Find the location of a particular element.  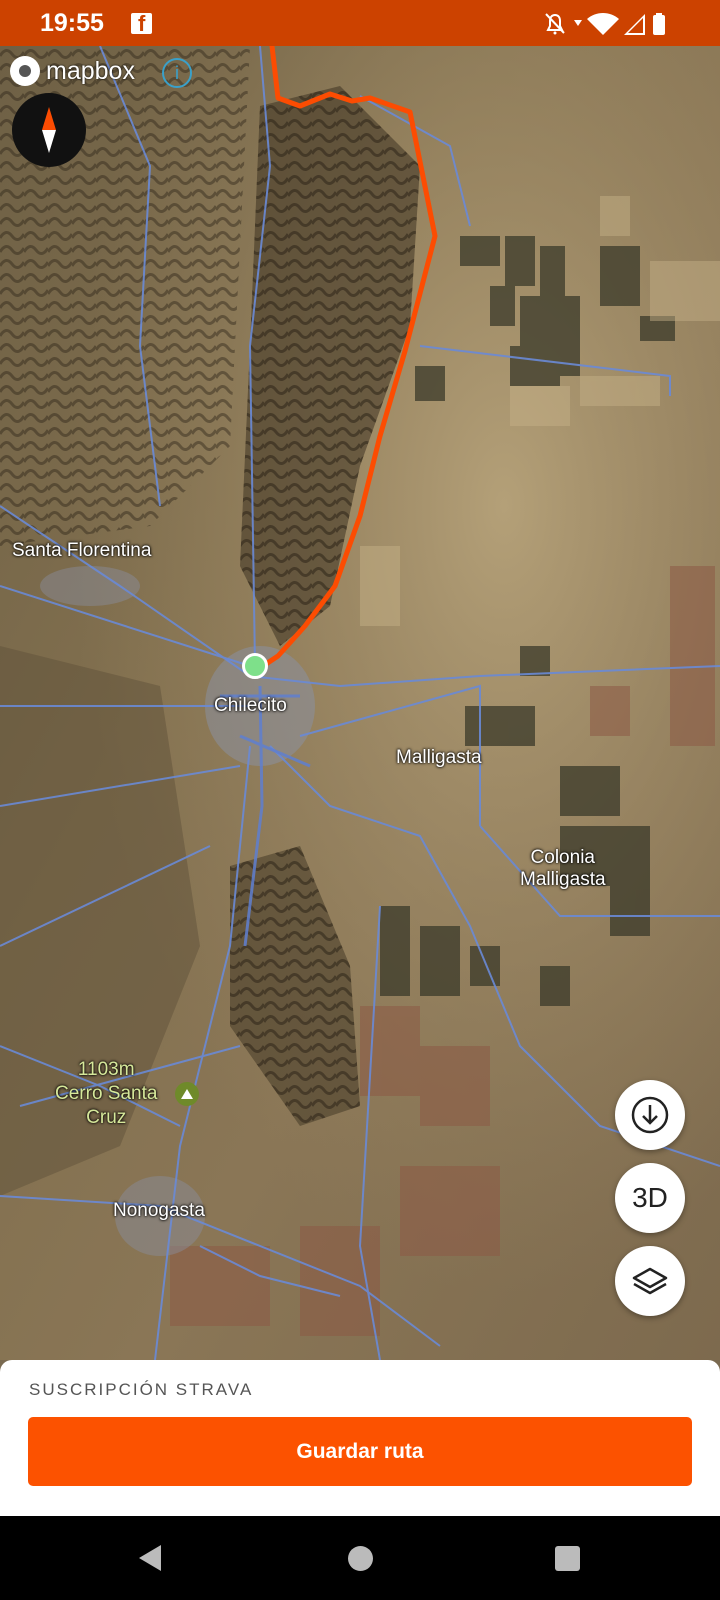

subscription-label: SUSCRIPCIÓN STRAVA is located at coordinates (141, 1389).